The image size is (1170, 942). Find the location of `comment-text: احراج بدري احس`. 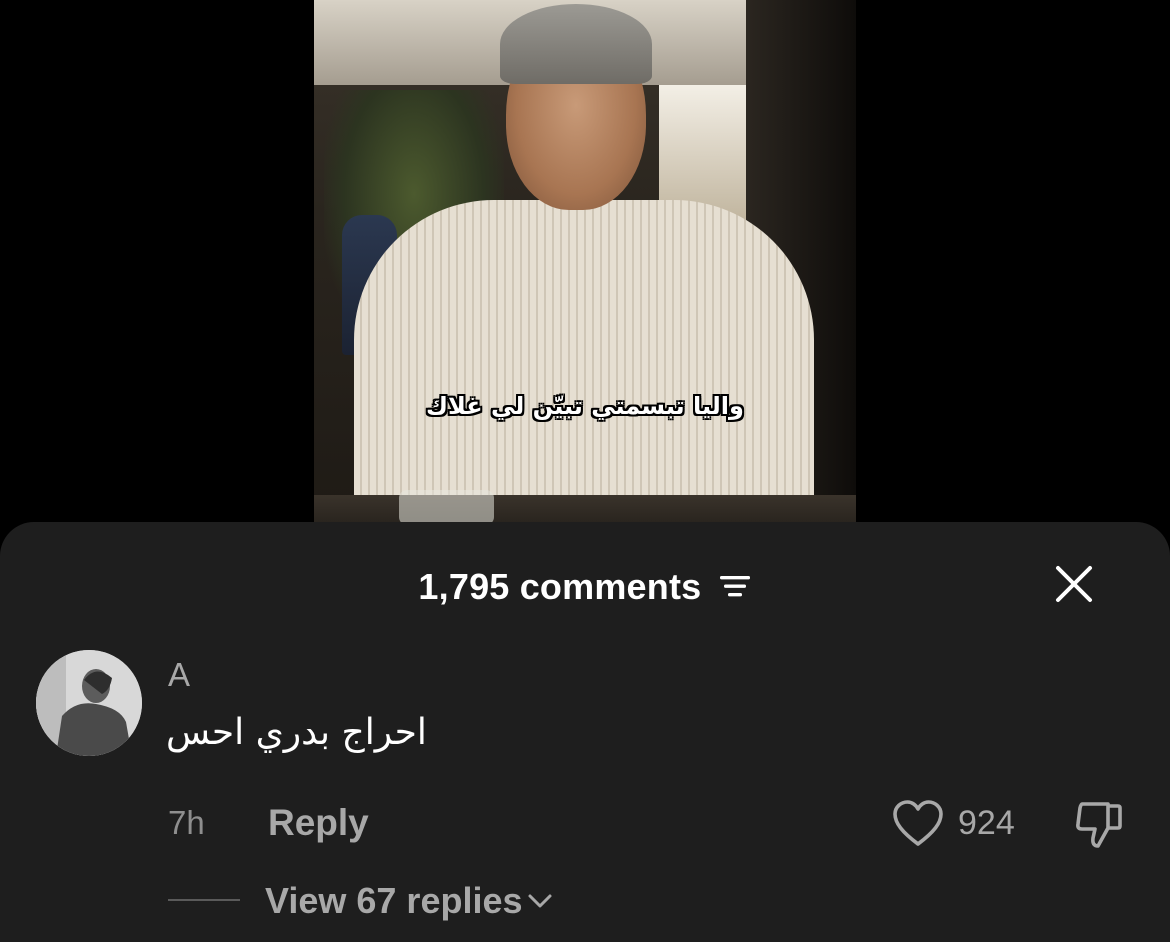

comment-text: احراج بدري احس is located at coordinates (296, 732).